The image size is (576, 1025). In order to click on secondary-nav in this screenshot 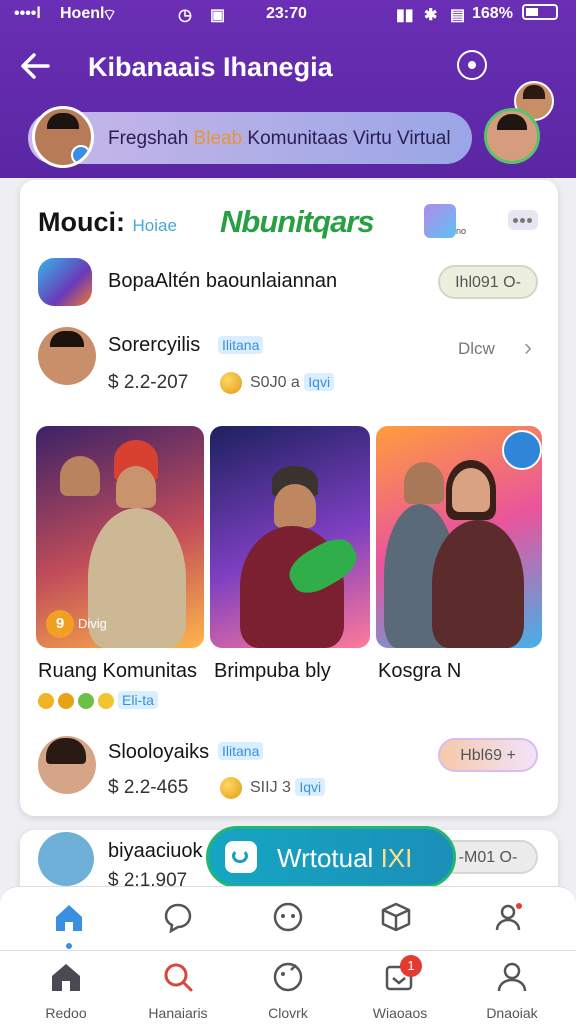, I will do `click(288, 918)`.